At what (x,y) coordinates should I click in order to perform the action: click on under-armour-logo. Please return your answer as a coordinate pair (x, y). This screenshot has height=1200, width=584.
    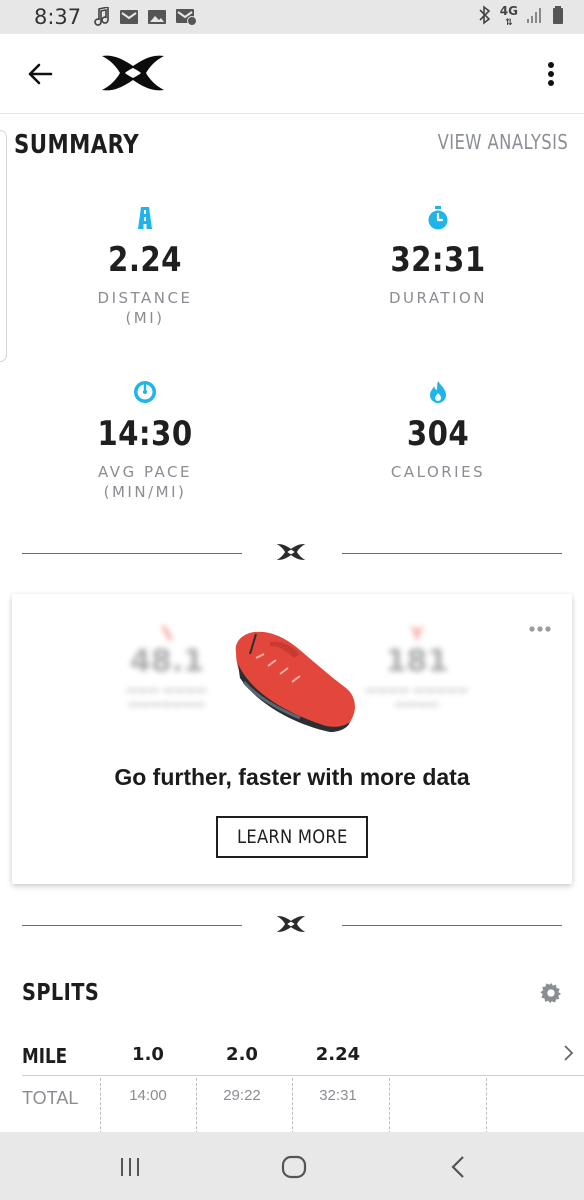
    Looking at the image, I should click on (133, 75).